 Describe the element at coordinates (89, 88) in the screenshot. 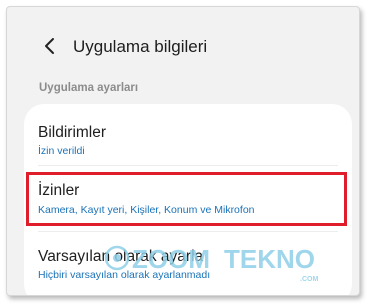

I see `section-label: Uygulama ayarları` at that location.